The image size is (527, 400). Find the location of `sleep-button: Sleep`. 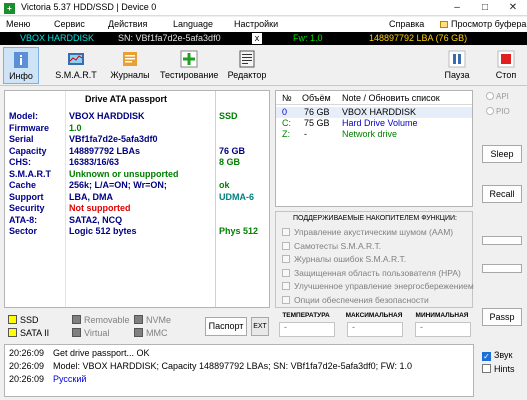

sleep-button: Sleep is located at coordinates (502, 154).